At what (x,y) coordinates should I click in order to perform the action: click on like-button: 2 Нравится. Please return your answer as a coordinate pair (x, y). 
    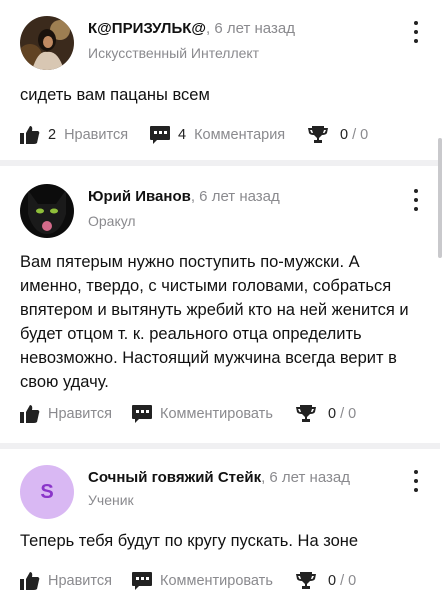
    Looking at the image, I should click on (74, 135).